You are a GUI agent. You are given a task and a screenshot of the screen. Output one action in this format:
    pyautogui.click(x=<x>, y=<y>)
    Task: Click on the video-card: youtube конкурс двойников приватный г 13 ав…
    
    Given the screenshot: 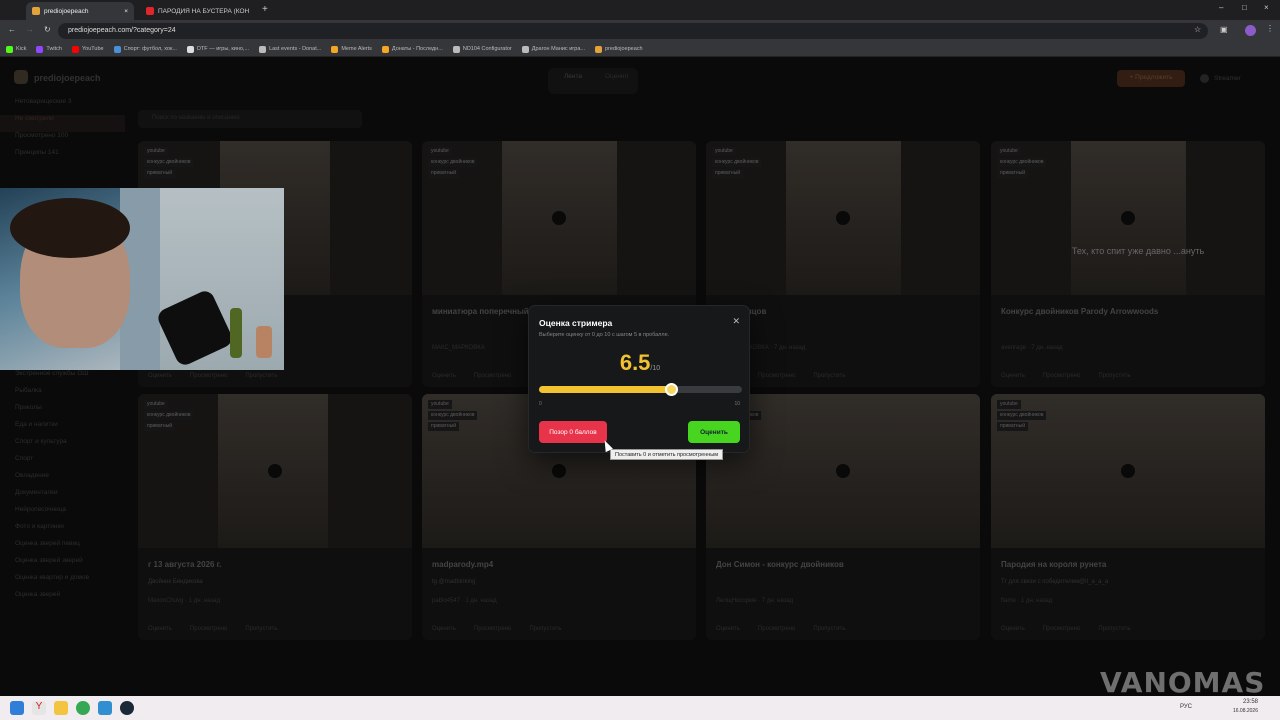 What is the action you would take?
    pyautogui.click(x=275, y=517)
    